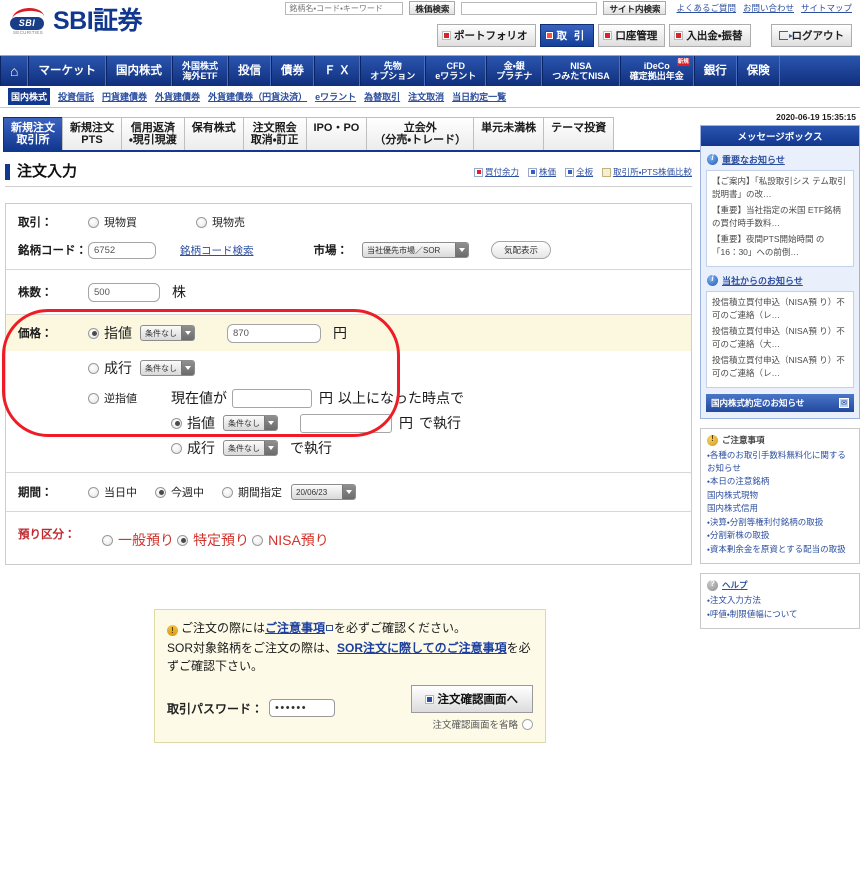 This screenshot has height=894, width=860. I want to click on radio-limit-order: 指値, so click(110, 333).